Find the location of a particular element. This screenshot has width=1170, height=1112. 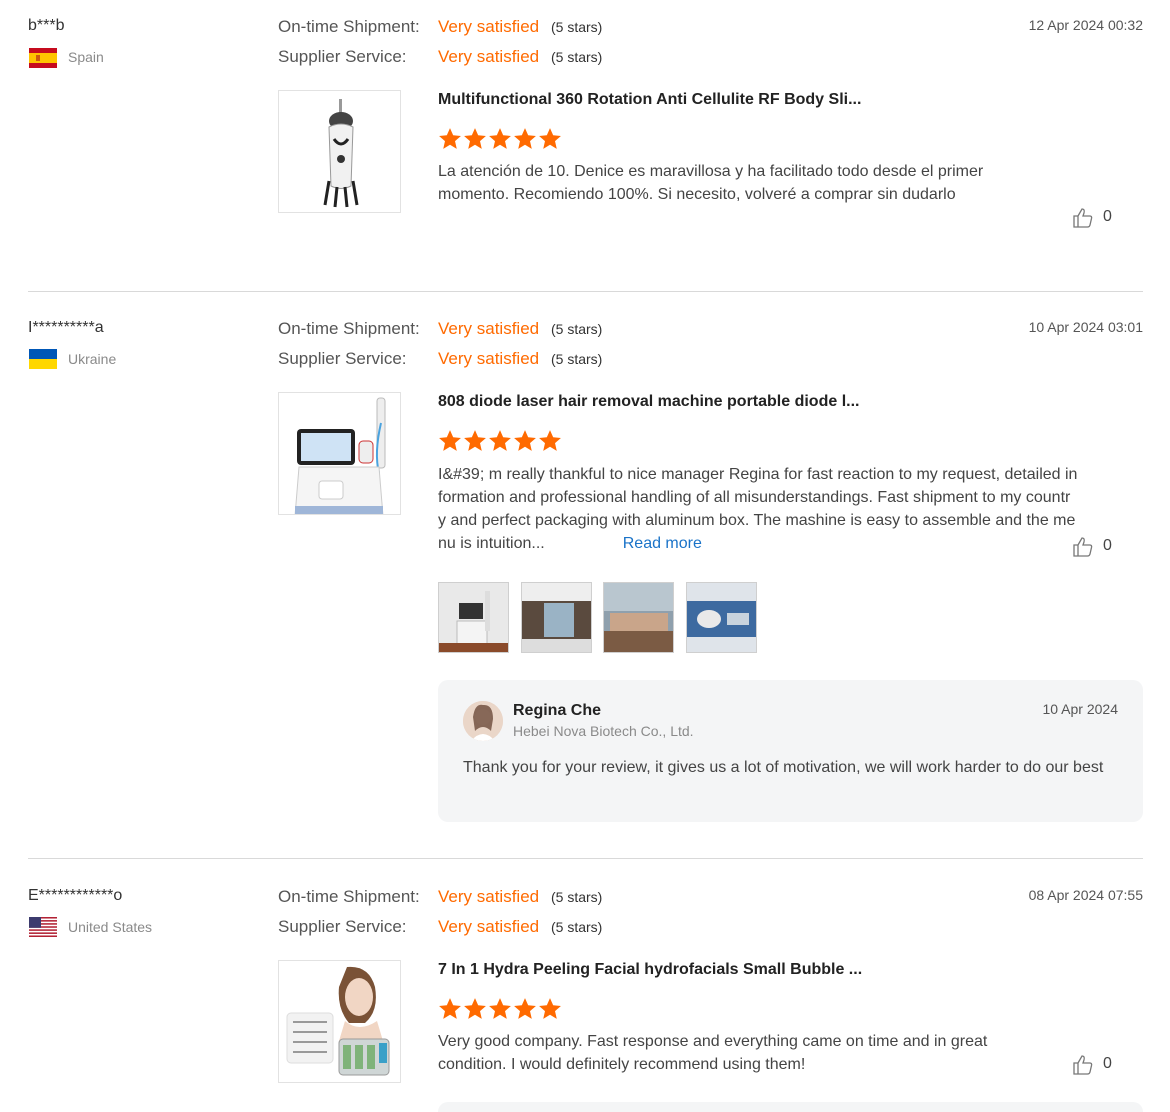

reply-company: Hebei Nova Biotech Co., Ltd. is located at coordinates (603, 731).